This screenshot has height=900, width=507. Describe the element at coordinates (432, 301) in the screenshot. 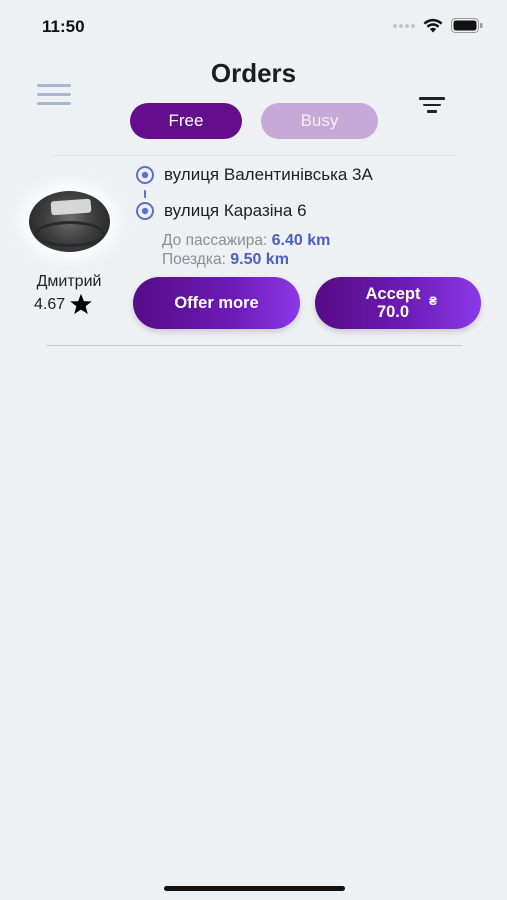

I see `currency-symbol: ₴` at that location.